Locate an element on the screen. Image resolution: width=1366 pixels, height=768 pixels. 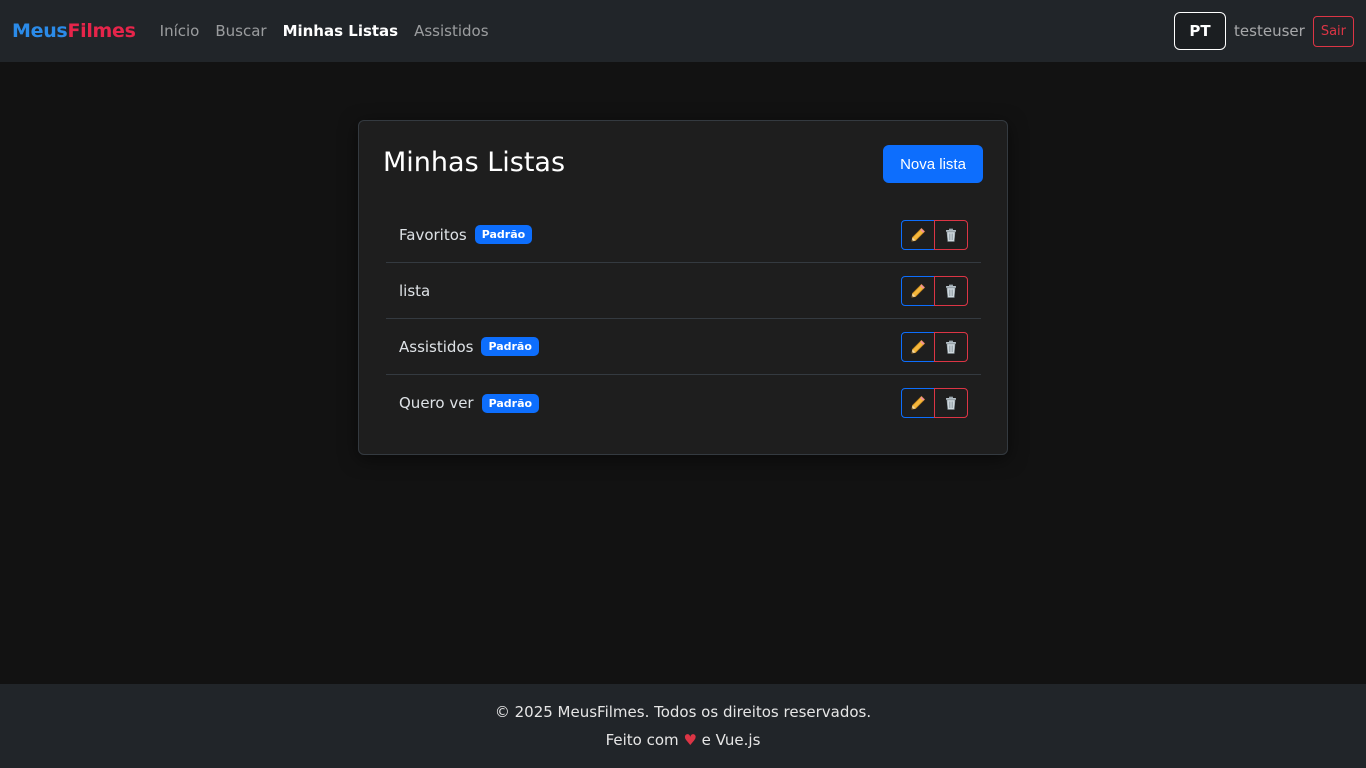
list-item: lista is located at coordinates (683, 291).